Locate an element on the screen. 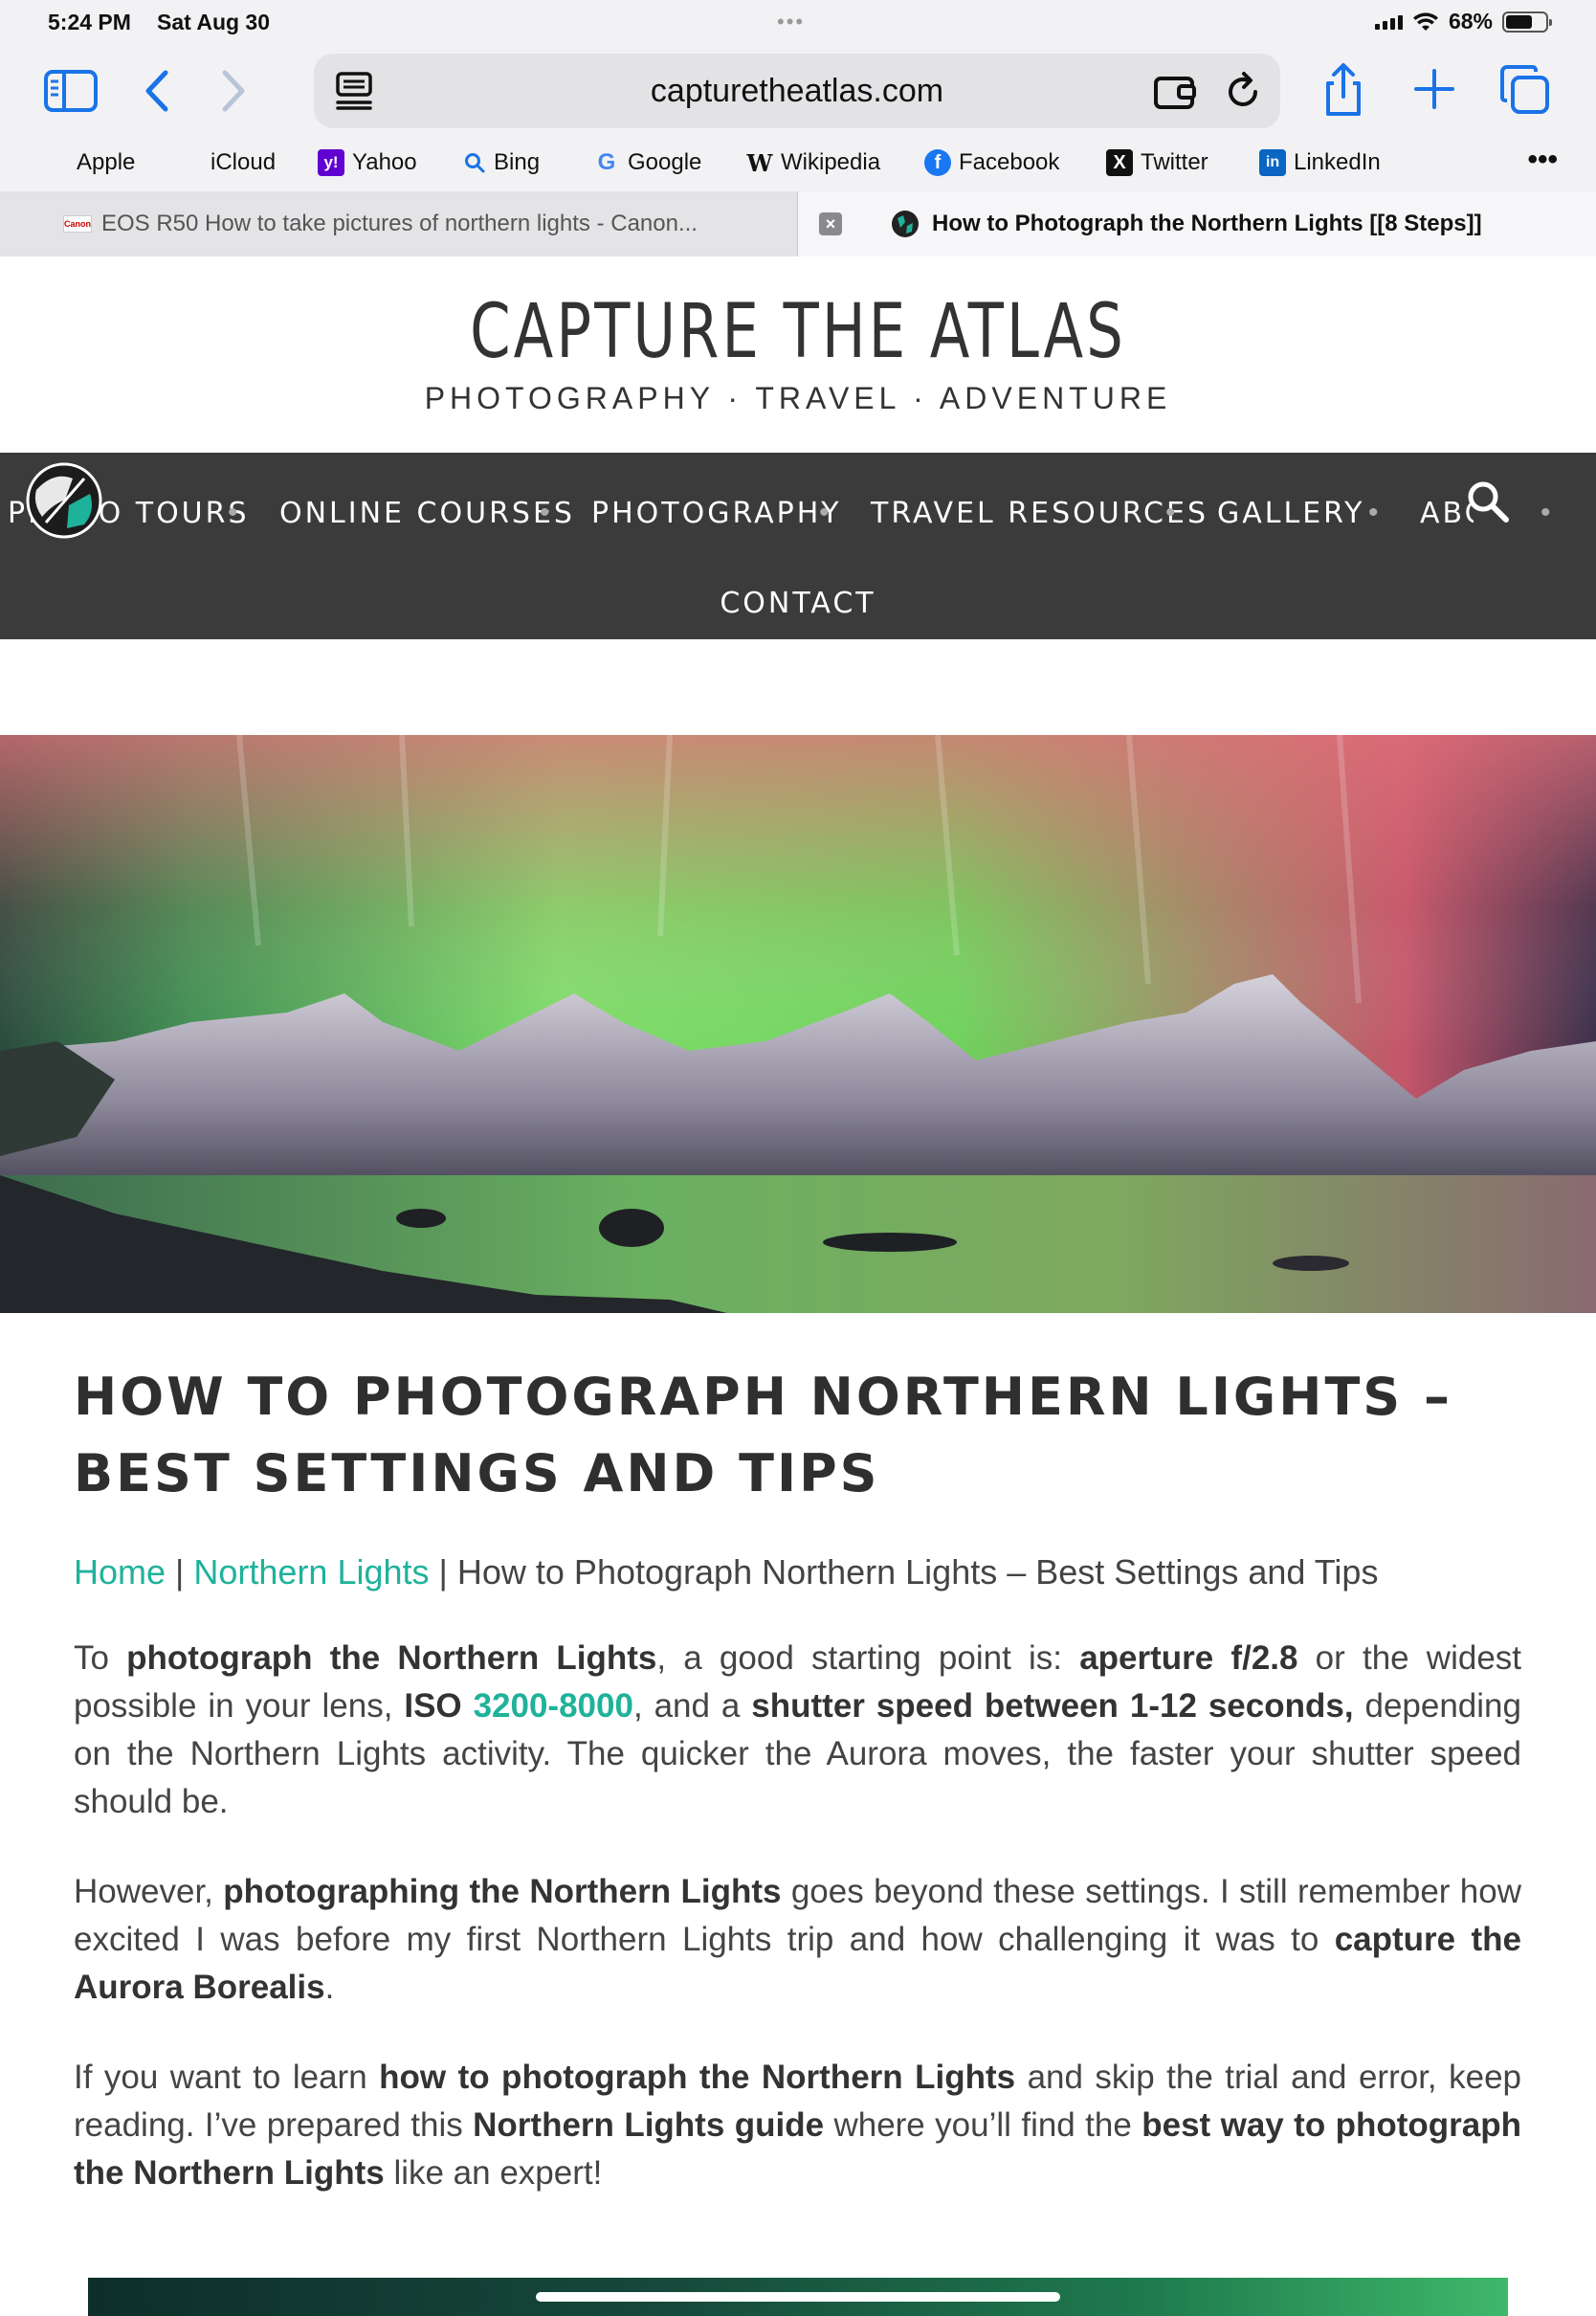 This screenshot has height=2316, width=1596. bold-text: ISO is located at coordinates (439, 1706).